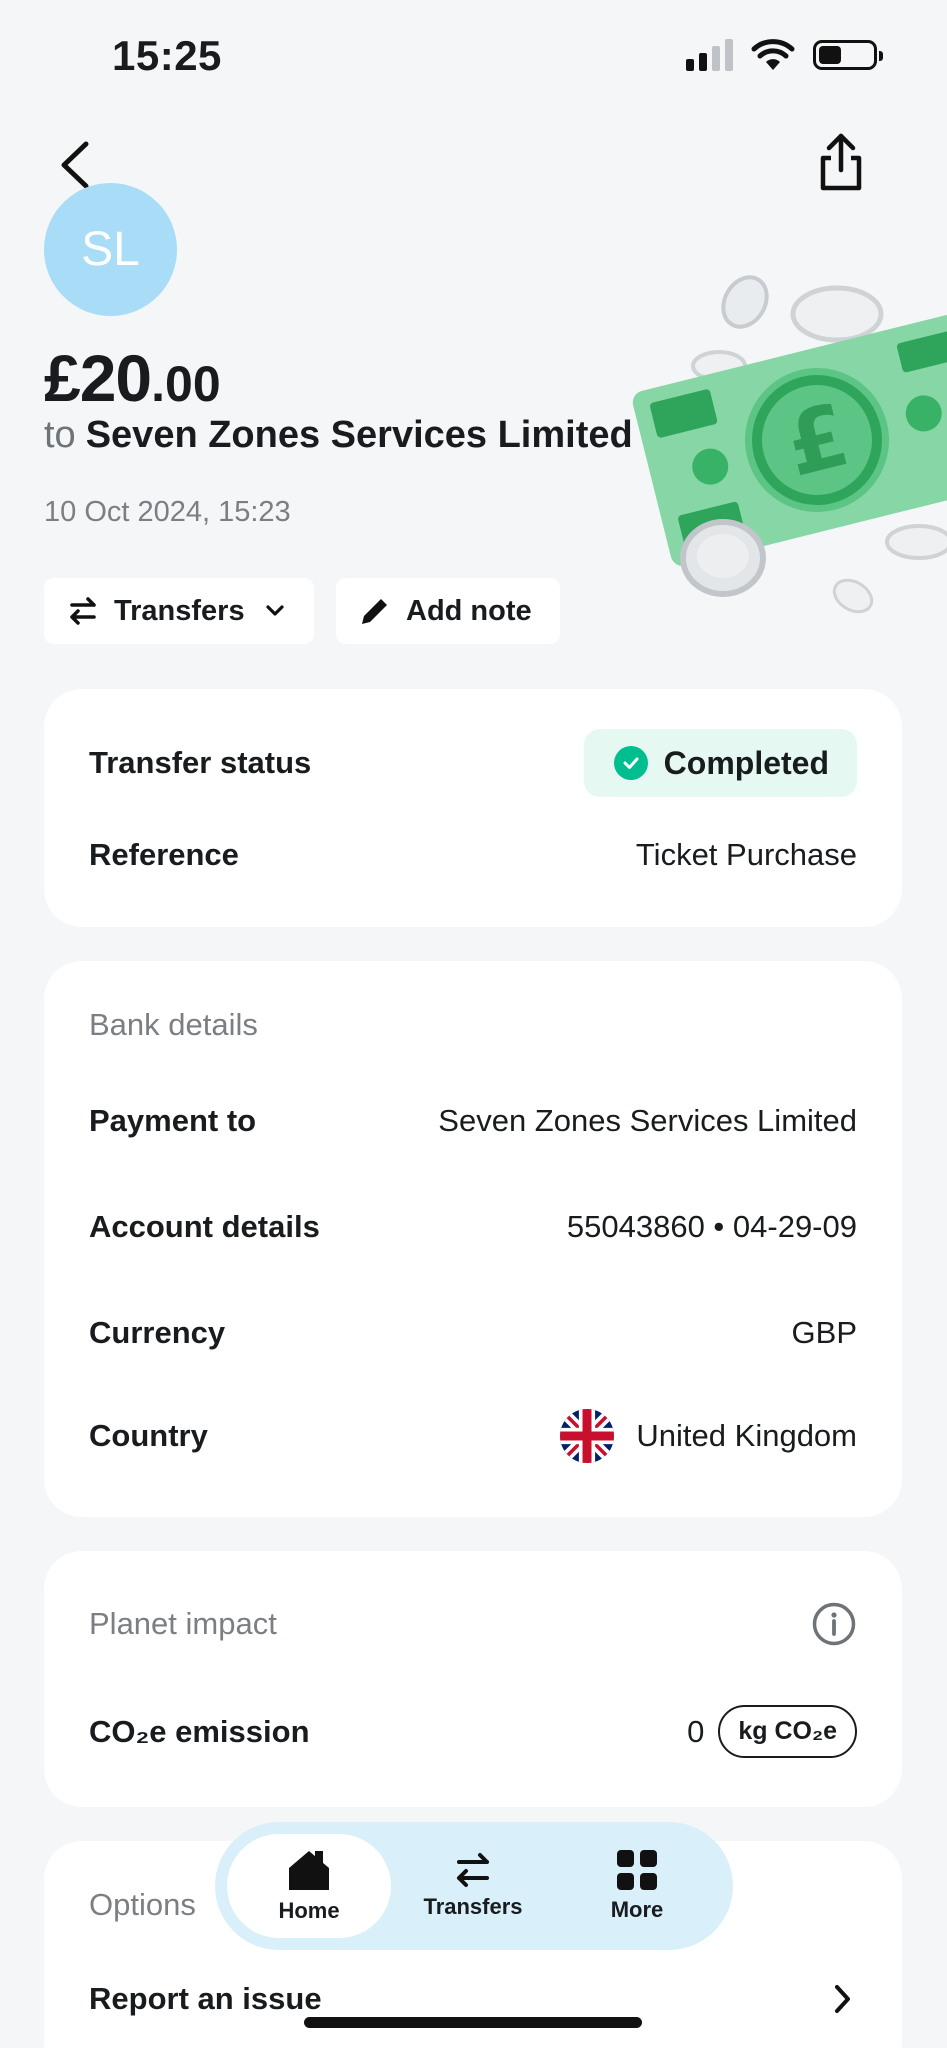  I want to click on home-indicator, so click(473, 2022).